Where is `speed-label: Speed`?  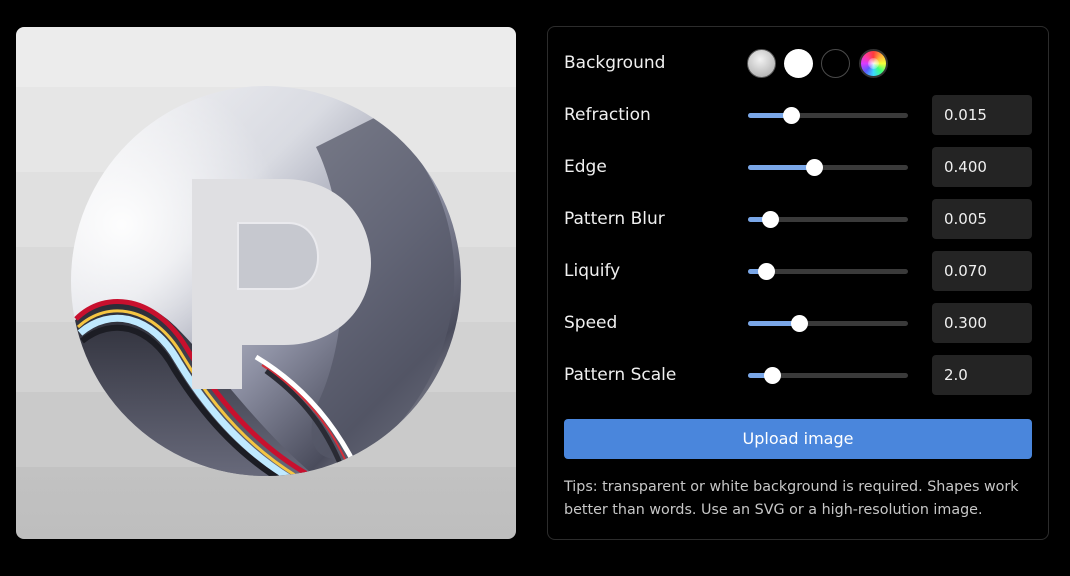 speed-label: Speed is located at coordinates (591, 323).